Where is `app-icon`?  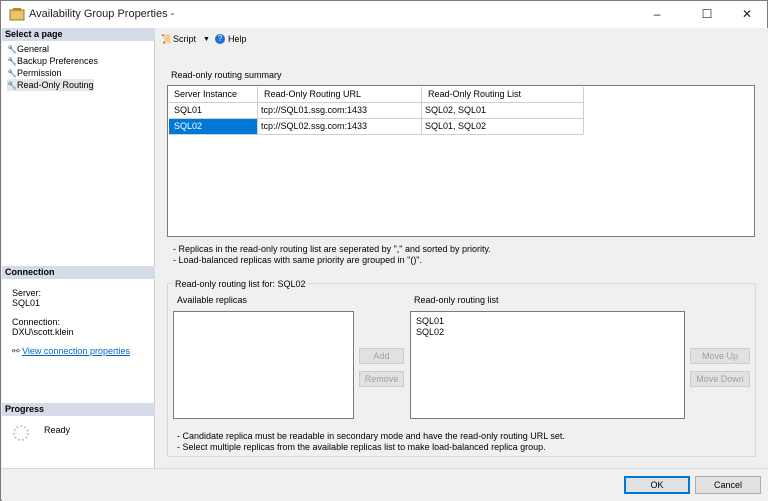 app-icon is located at coordinates (17, 14).